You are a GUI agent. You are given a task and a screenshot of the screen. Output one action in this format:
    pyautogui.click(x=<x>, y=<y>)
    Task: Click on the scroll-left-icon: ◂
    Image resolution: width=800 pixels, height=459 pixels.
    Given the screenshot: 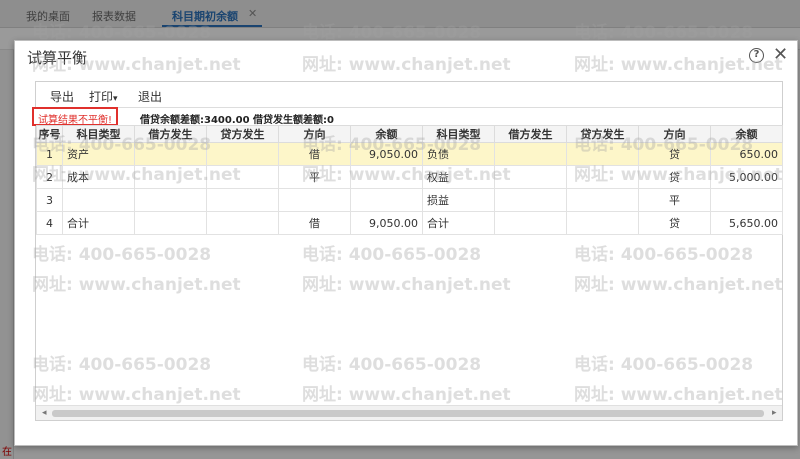 What is the action you would take?
    pyautogui.click(x=44, y=413)
    